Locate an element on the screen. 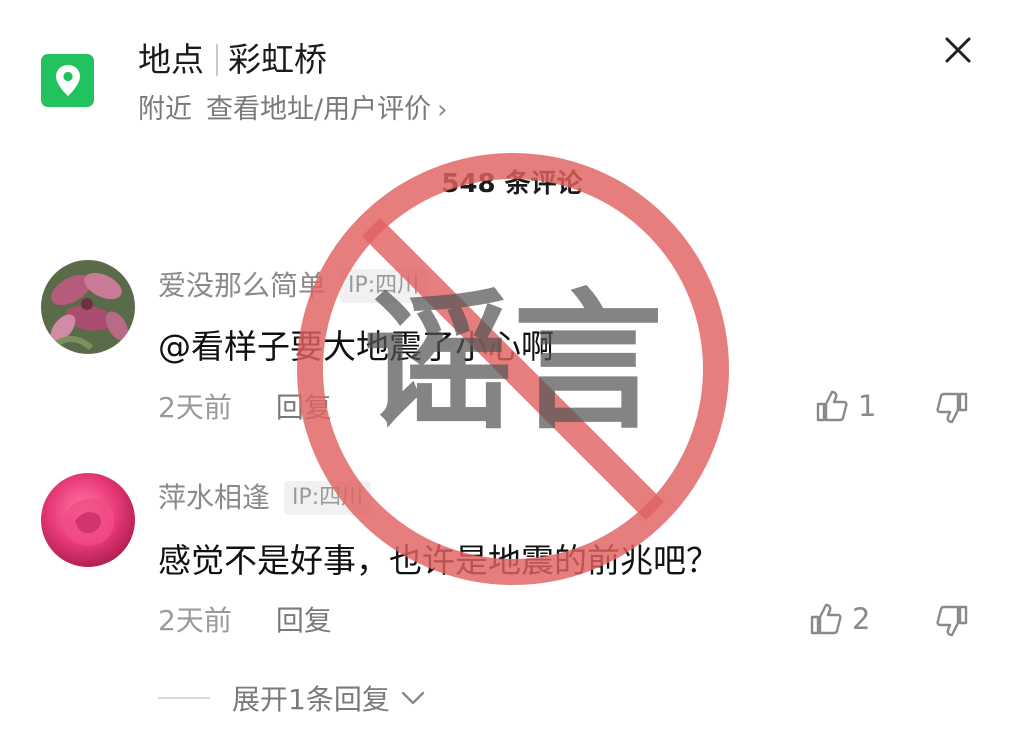 The image size is (1024, 739). like-button: 1 is located at coordinates (845, 406).